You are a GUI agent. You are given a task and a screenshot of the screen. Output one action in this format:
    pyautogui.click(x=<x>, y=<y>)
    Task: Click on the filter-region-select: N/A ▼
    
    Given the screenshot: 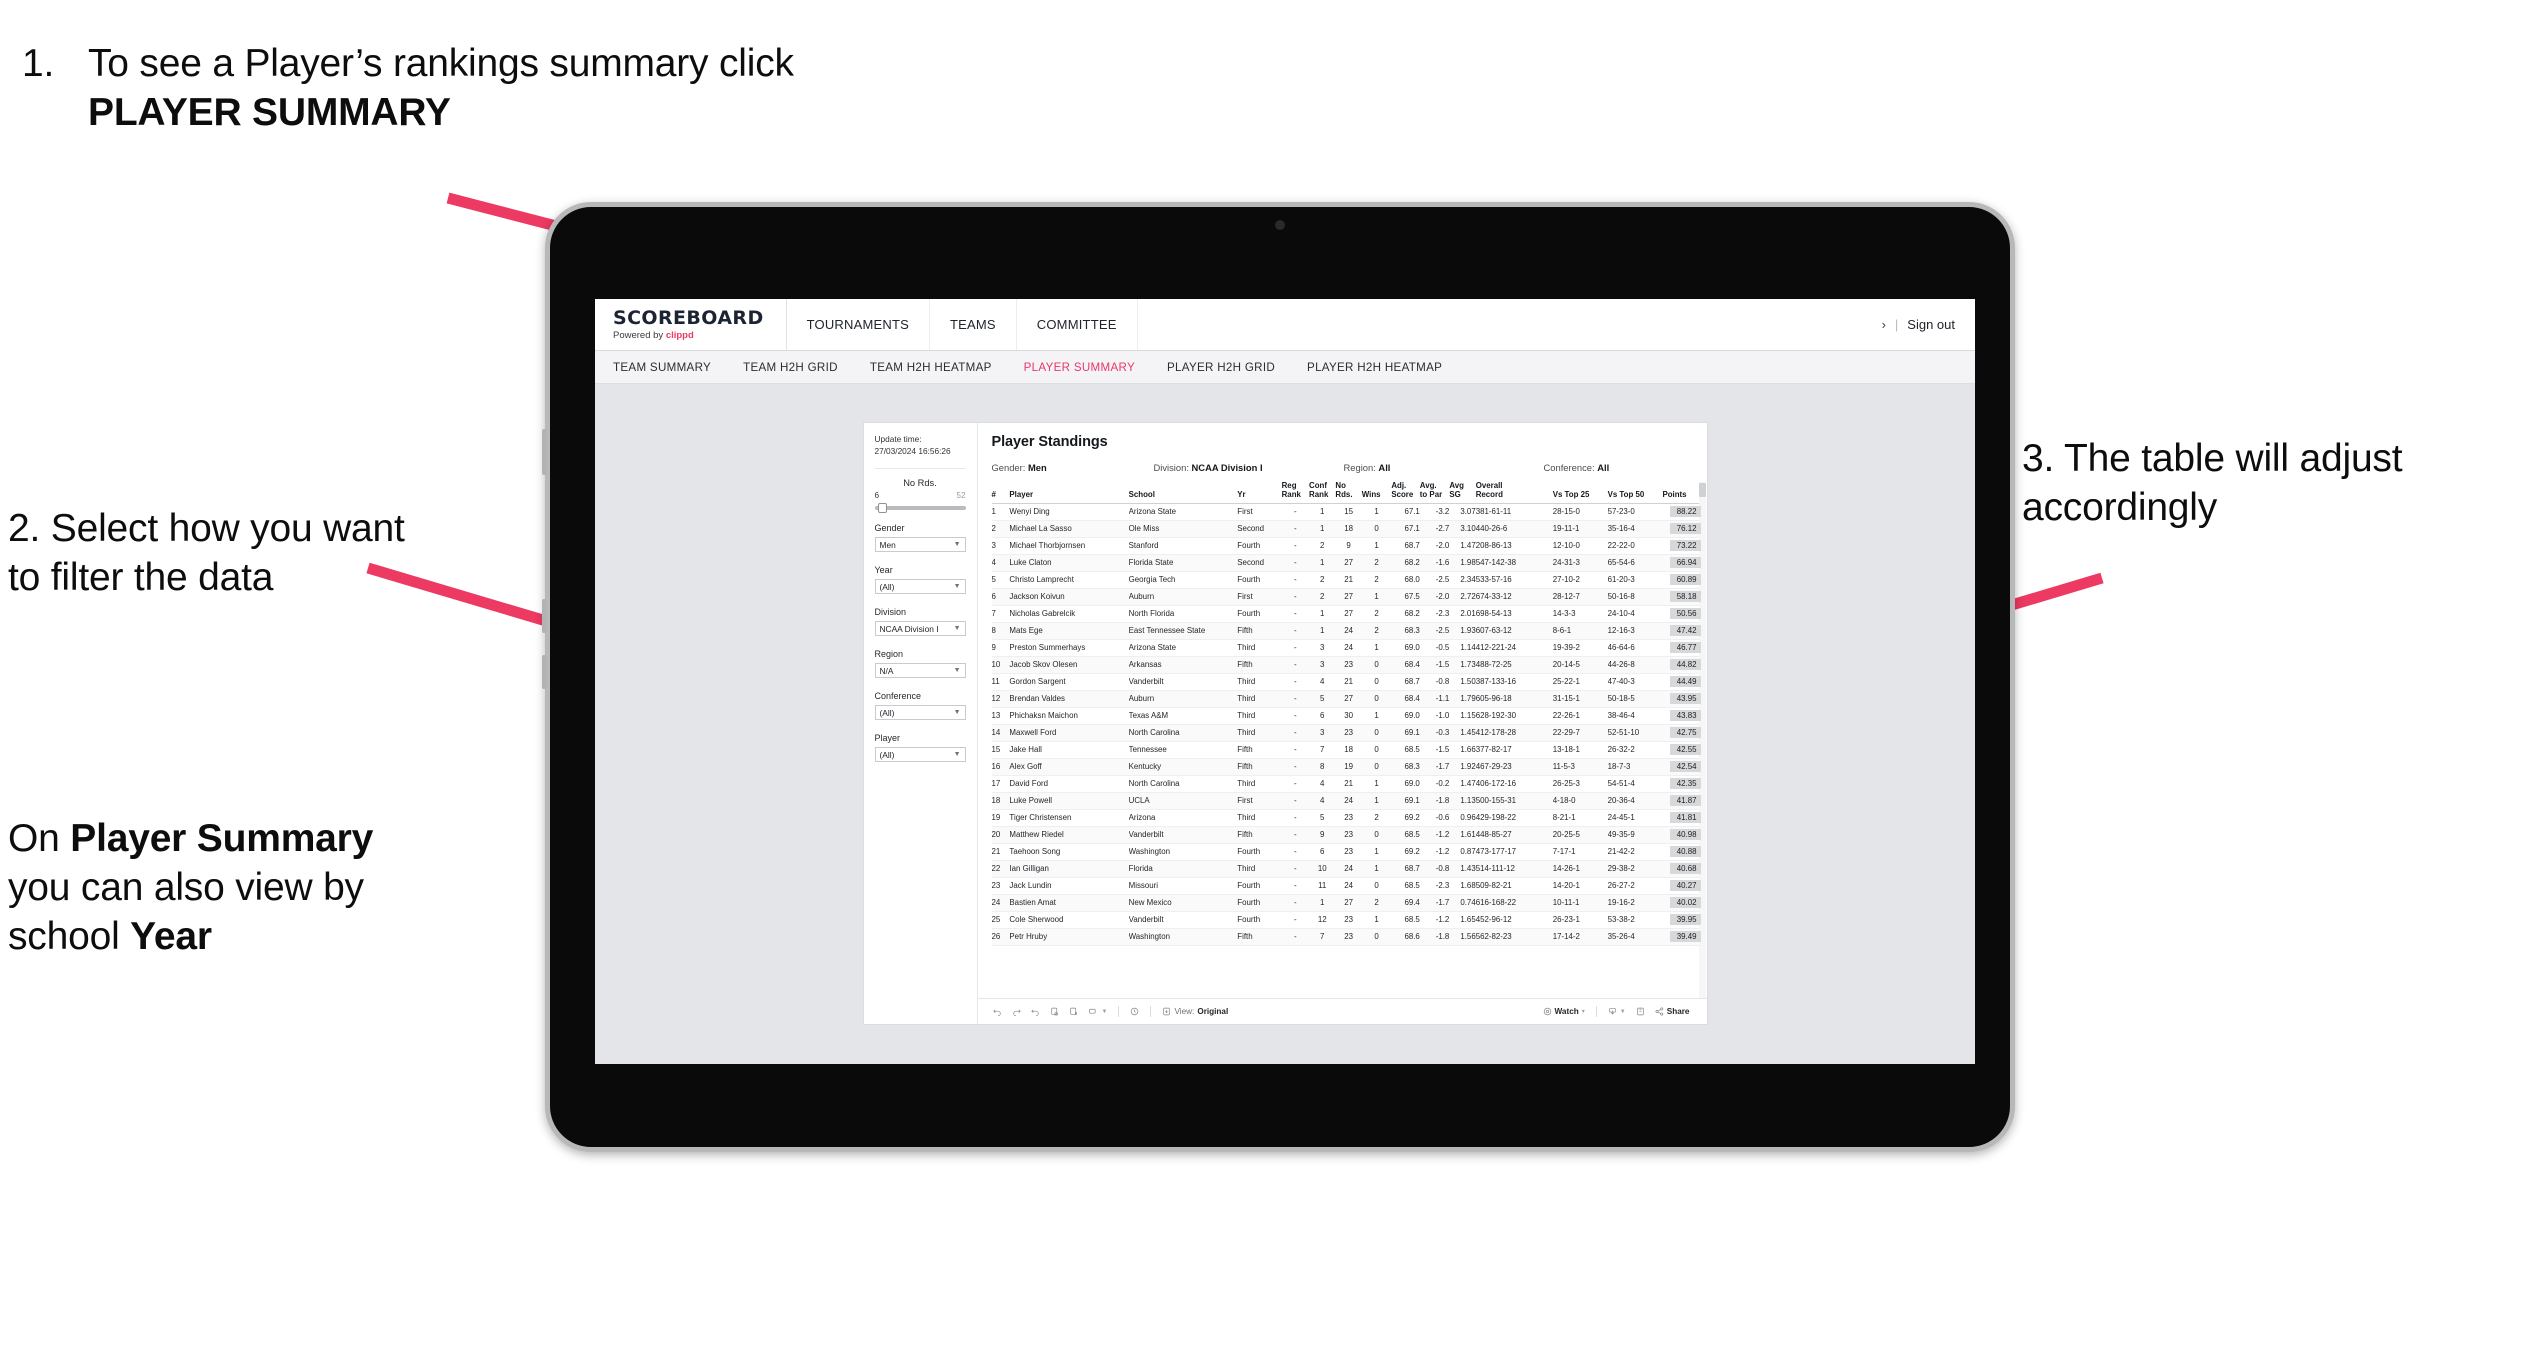 What is the action you would take?
    pyautogui.click(x=920, y=671)
    